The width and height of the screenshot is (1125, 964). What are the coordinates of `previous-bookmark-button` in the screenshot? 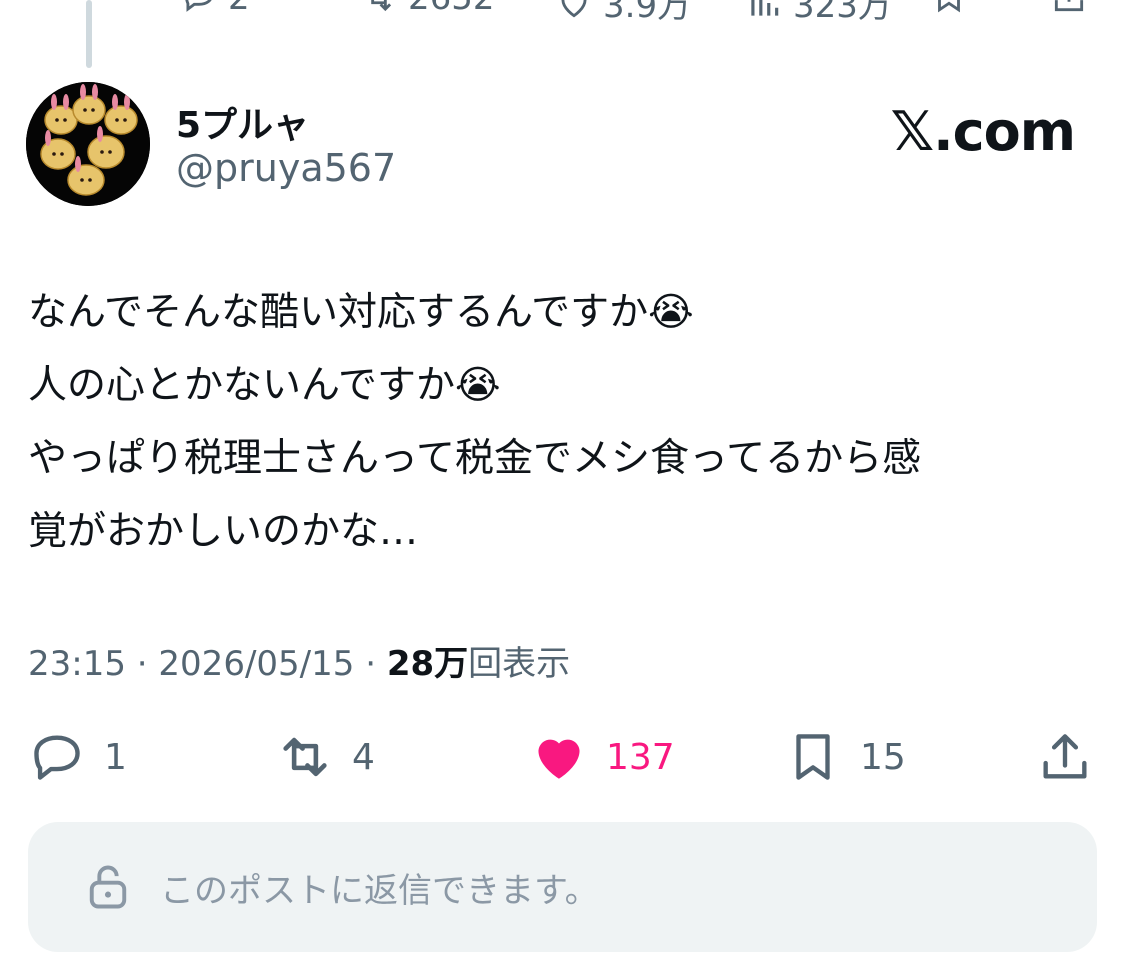 It's located at (949, 8).